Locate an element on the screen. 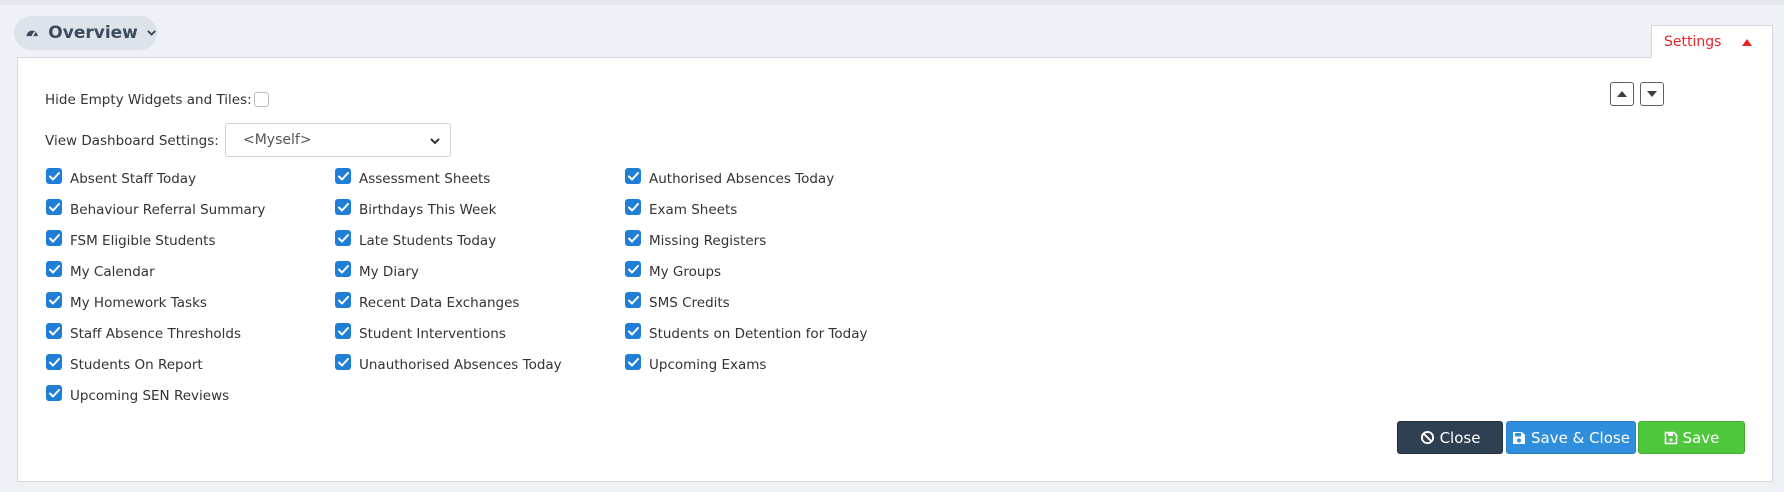  widget-label: Unauthorised Absences Today is located at coordinates (460, 365).